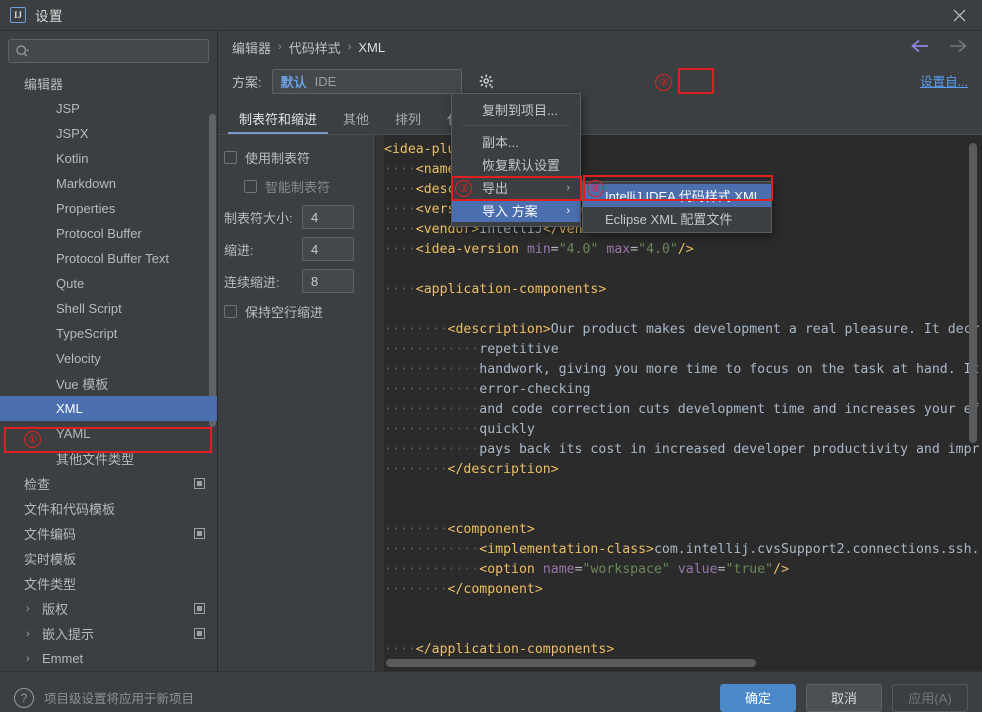 Image resolution: width=982 pixels, height=712 pixels. I want to click on annotation-marker-1: ①, so click(32, 439).